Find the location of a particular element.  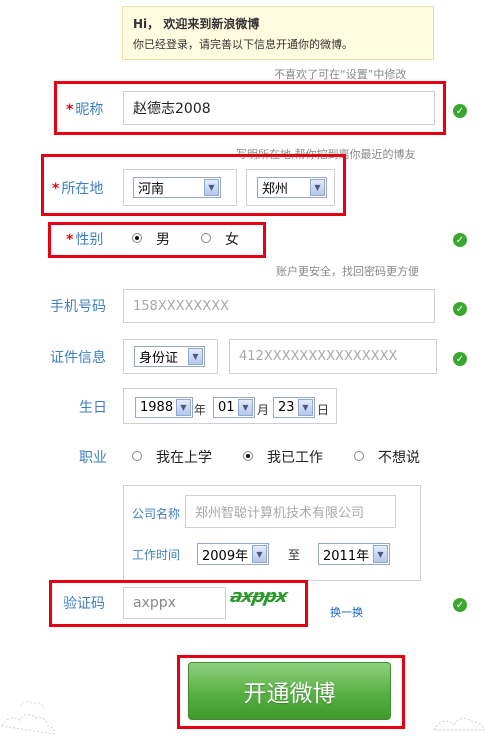

job-label: 职业 is located at coordinates (93, 458).